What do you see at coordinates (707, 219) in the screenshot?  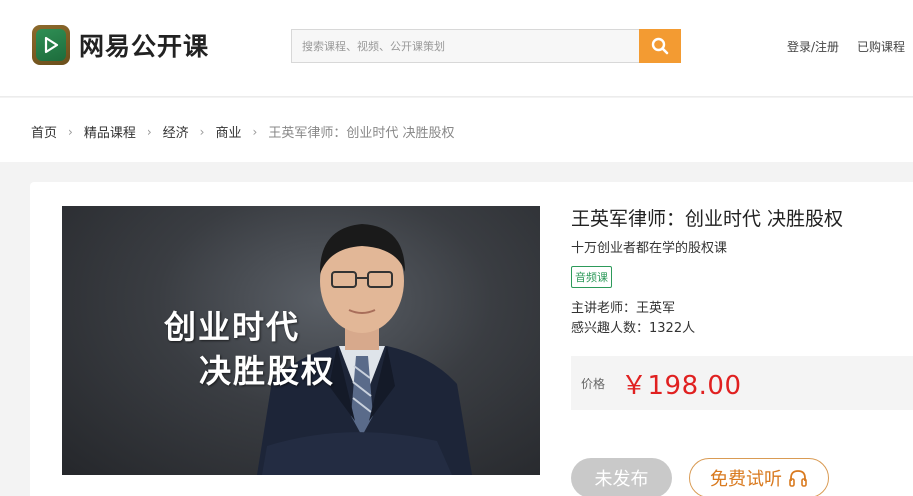 I see `course-title: 王英军律师：创业时代 决胜股权` at bounding box center [707, 219].